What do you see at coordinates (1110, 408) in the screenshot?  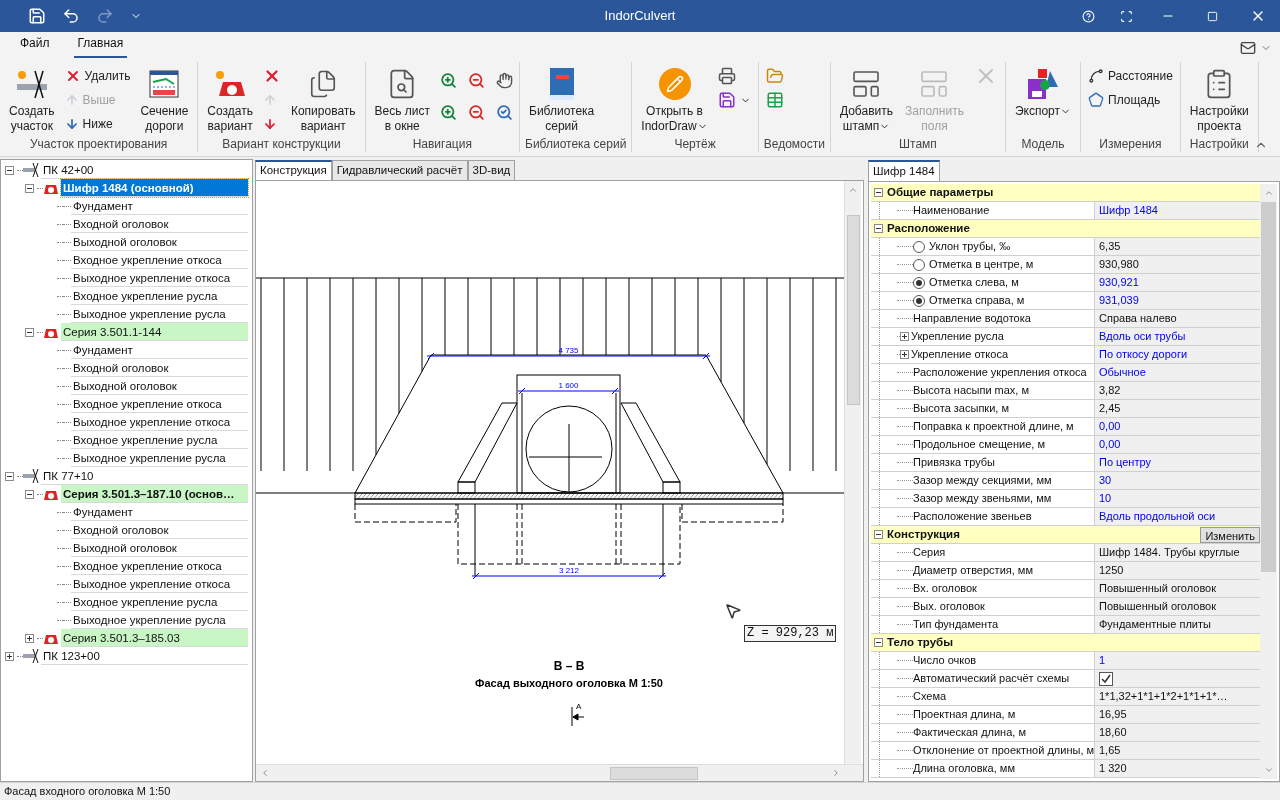 I see `property-value: 2,45` at bounding box center [1110, 408].